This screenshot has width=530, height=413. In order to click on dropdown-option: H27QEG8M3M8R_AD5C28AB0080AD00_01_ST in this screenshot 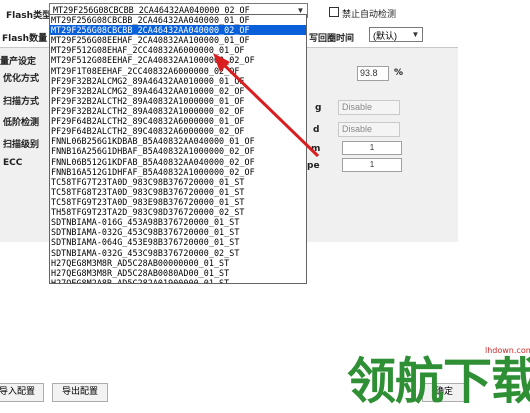, I will do `click(178, 273)`.